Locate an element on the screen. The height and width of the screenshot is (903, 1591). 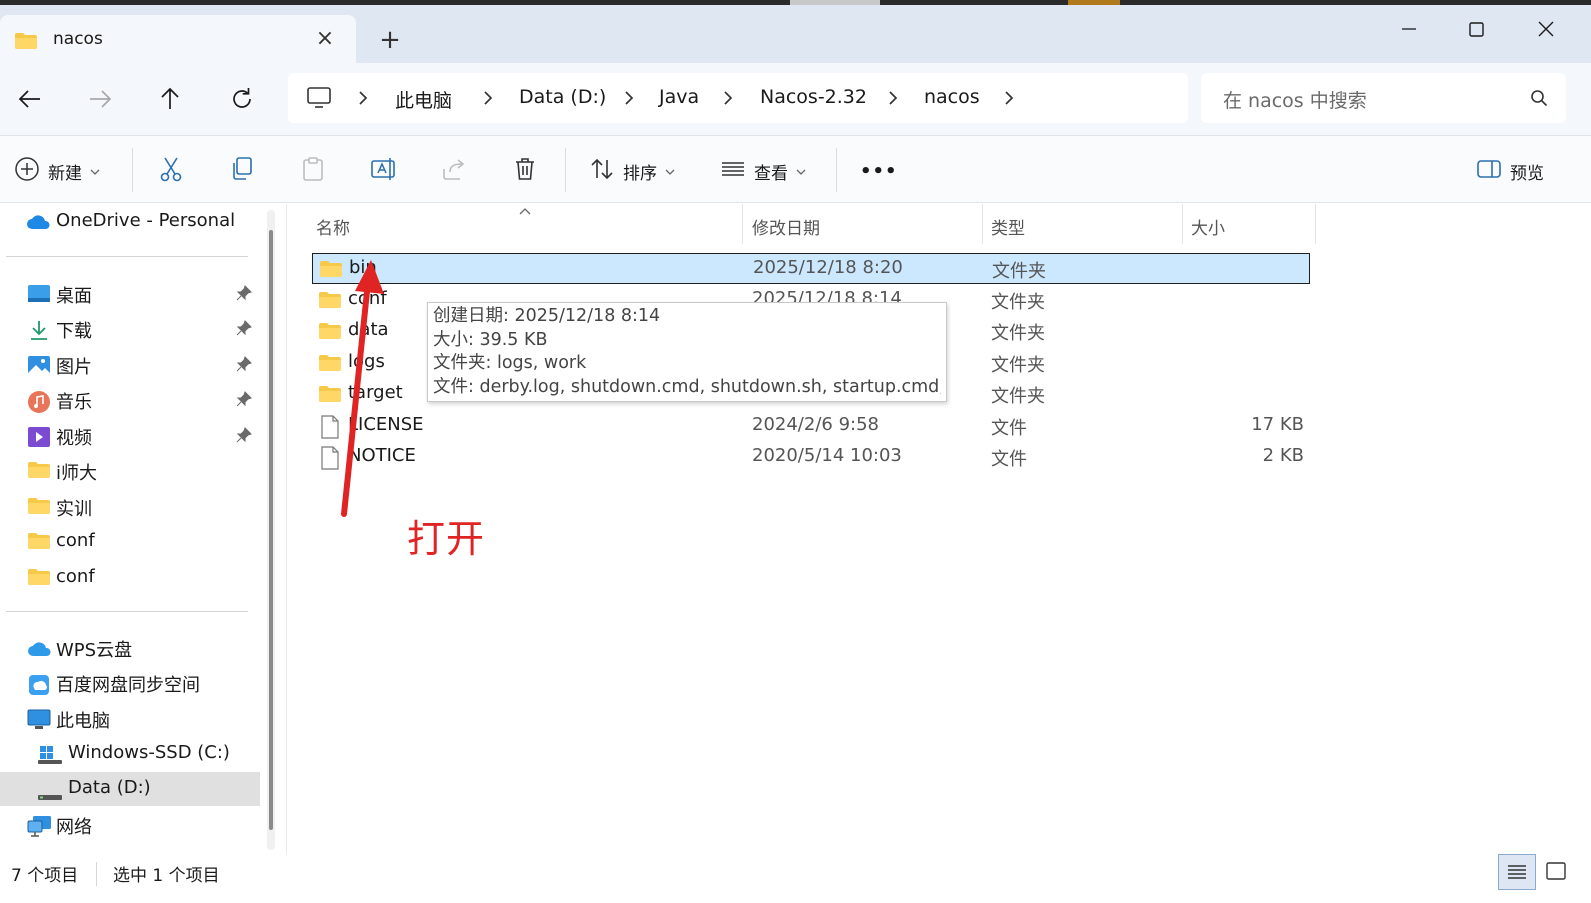
title-bar: nacos × + is located at coordinates (795, 36).